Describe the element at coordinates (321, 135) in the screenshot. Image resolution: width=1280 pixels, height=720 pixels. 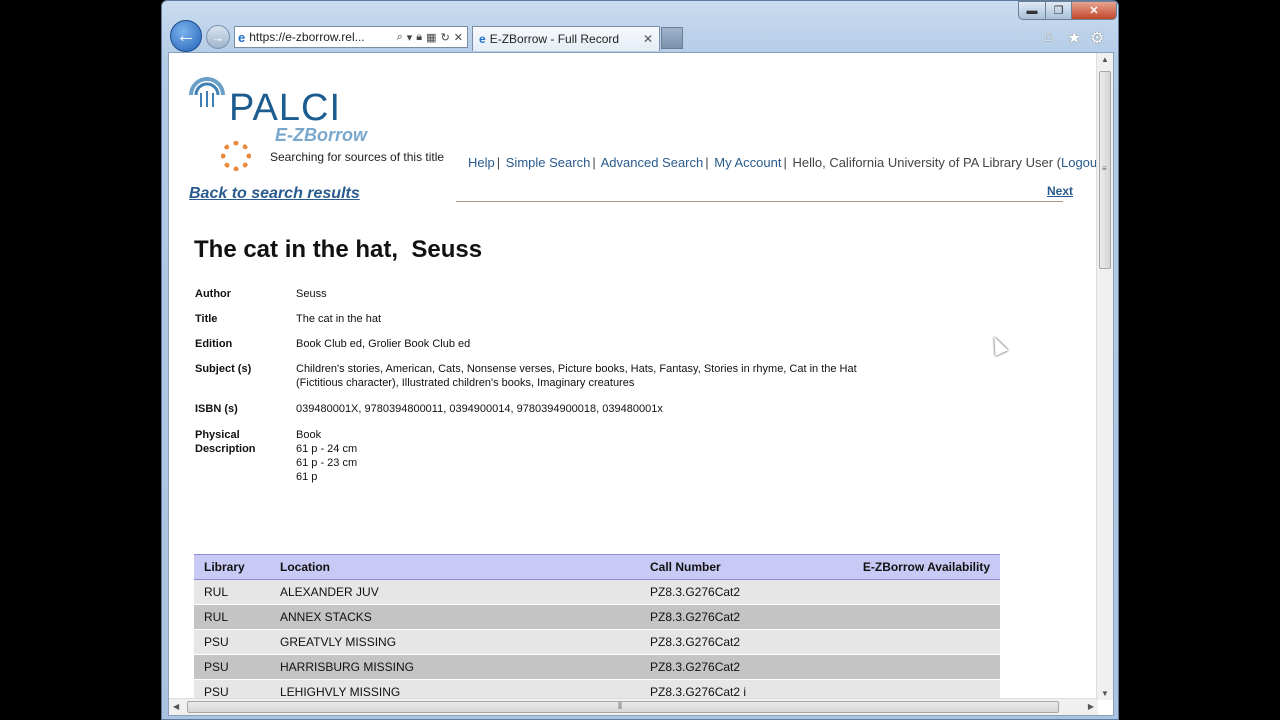
I see `logo-subtext: E-ZBorrow` at that location.